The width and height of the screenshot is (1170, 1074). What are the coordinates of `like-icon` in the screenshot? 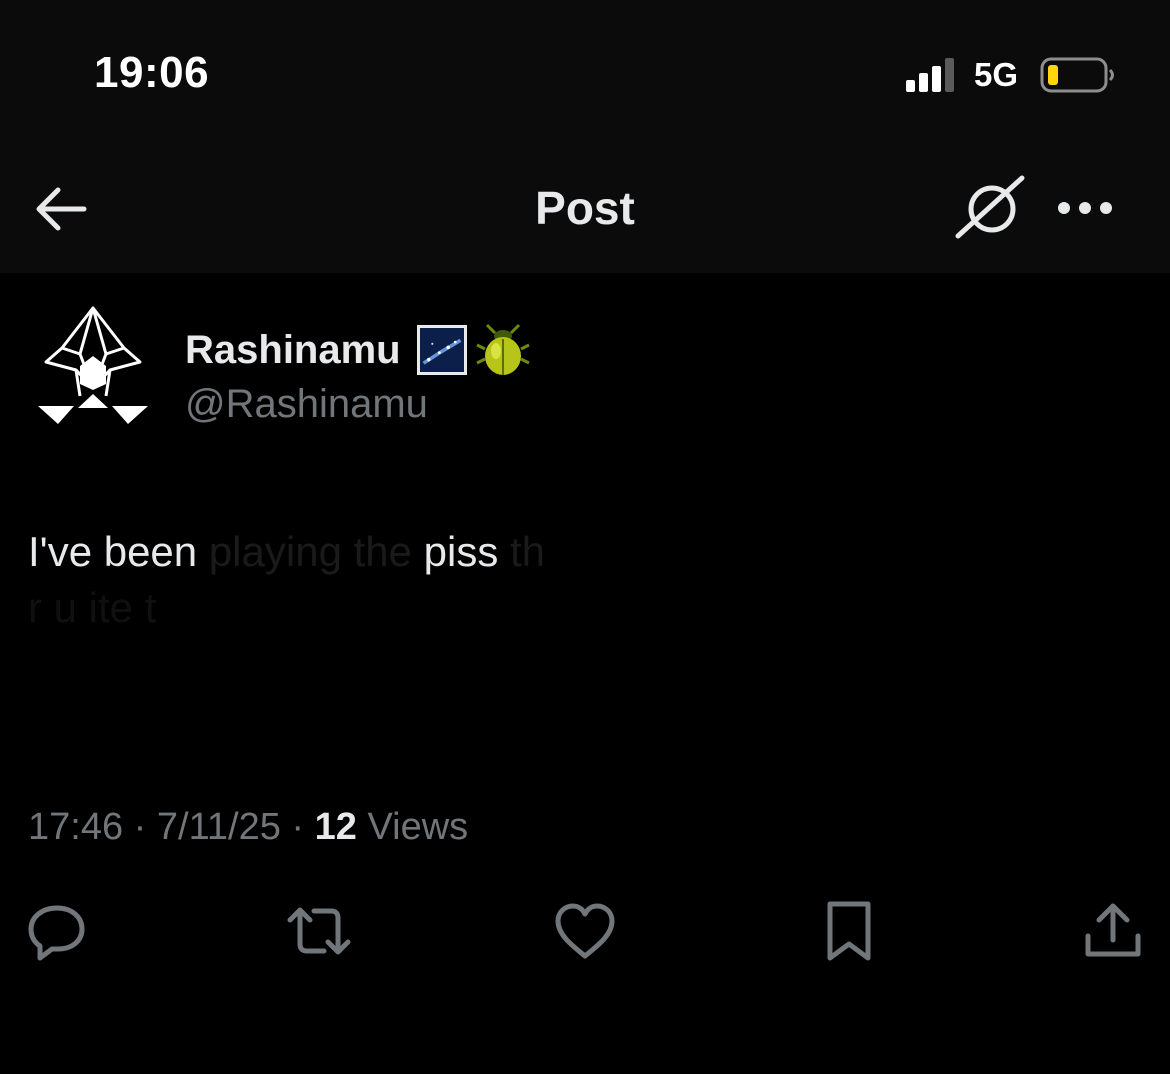 It's located at (585, 931).